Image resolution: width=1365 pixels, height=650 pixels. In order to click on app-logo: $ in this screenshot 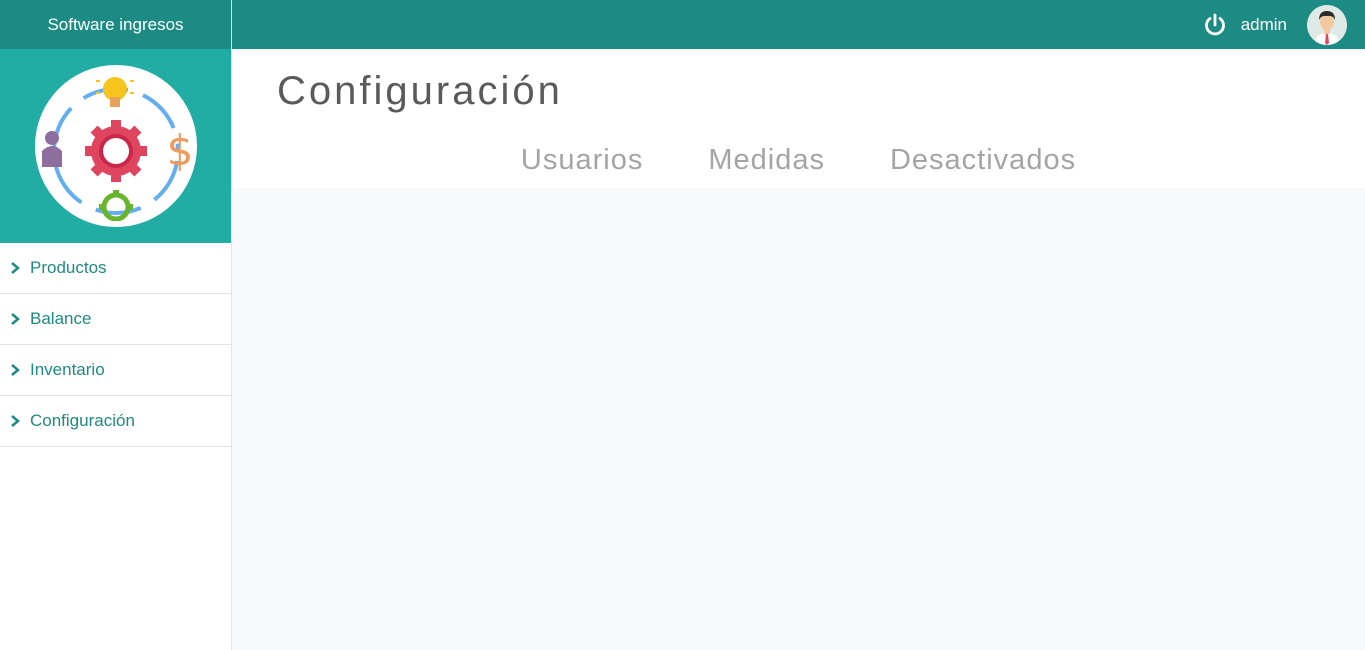, I will do `click(115, 146)`.